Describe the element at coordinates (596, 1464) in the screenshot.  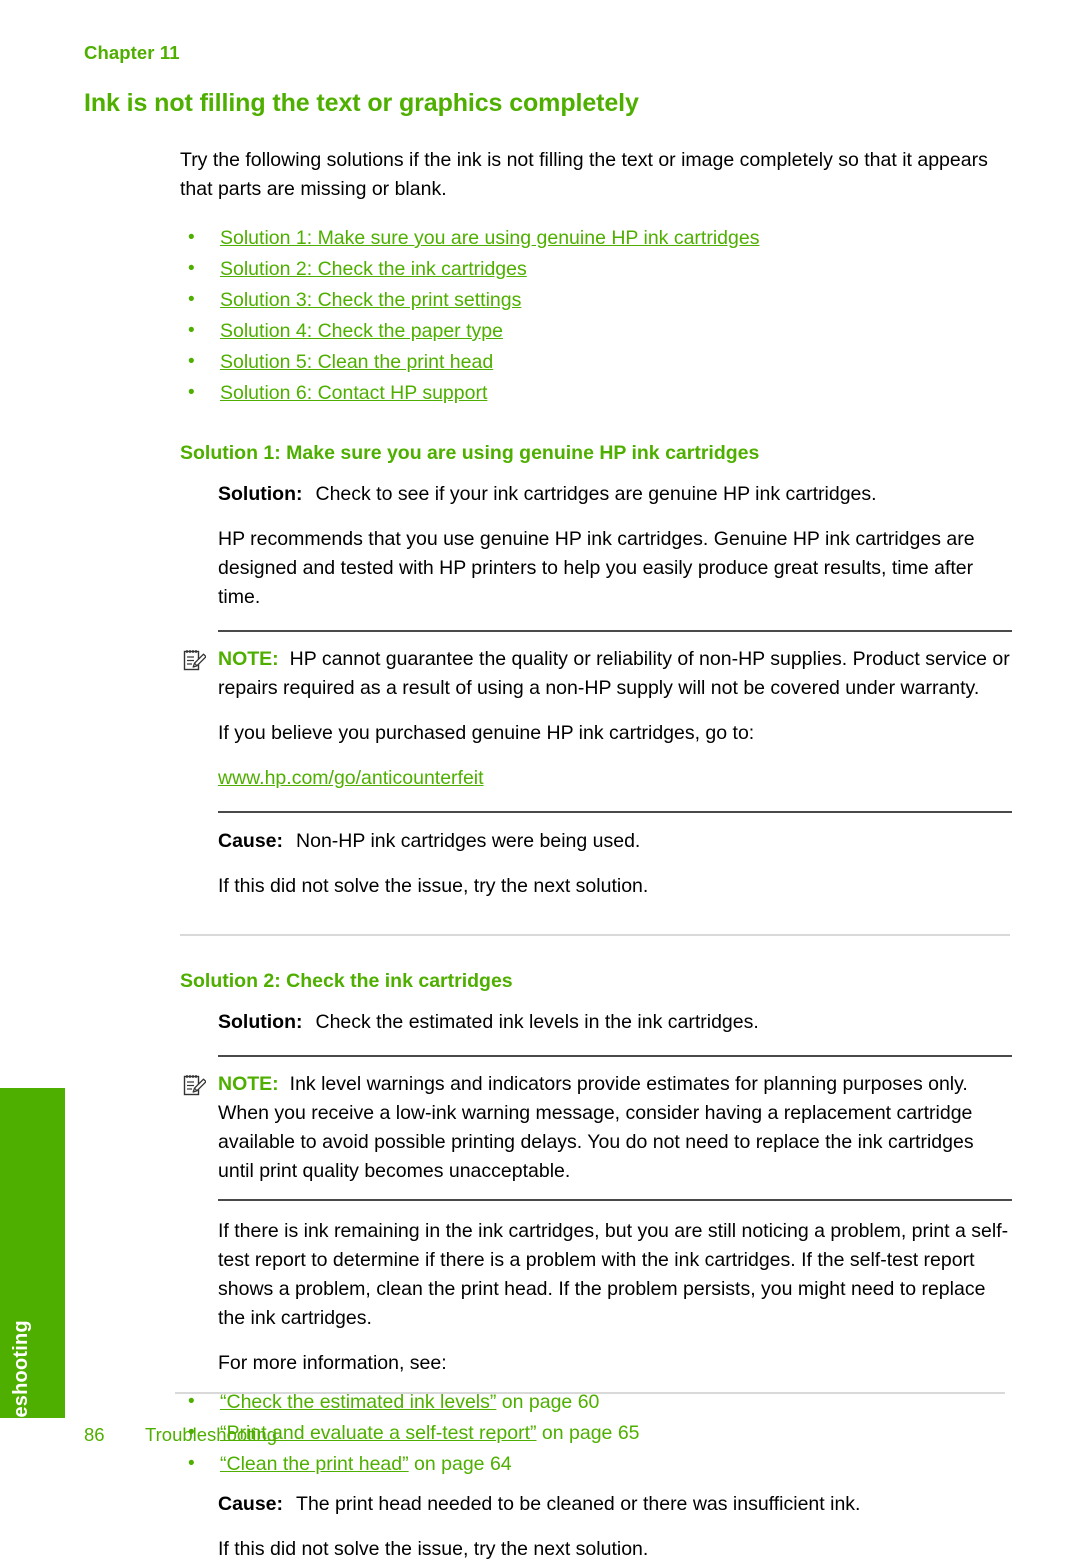
I see `list-item: “Clean the print head” on page 64` at that location.